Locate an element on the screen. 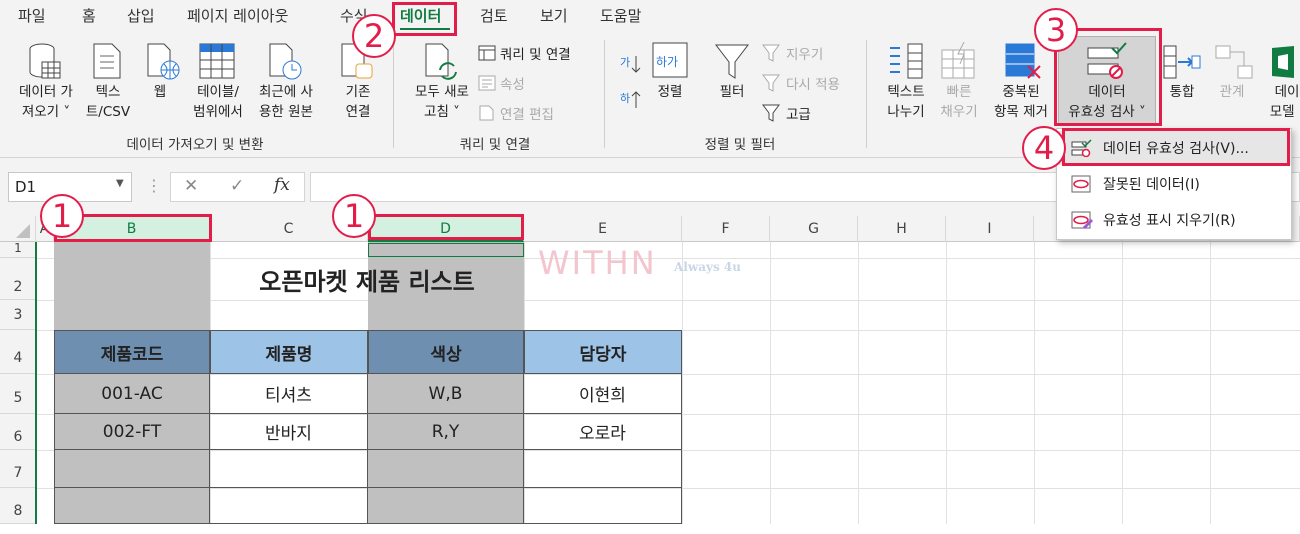  menu-item-clear-circles: 유효성 표시 지우기(R) is located at coordinates (1174, 220).